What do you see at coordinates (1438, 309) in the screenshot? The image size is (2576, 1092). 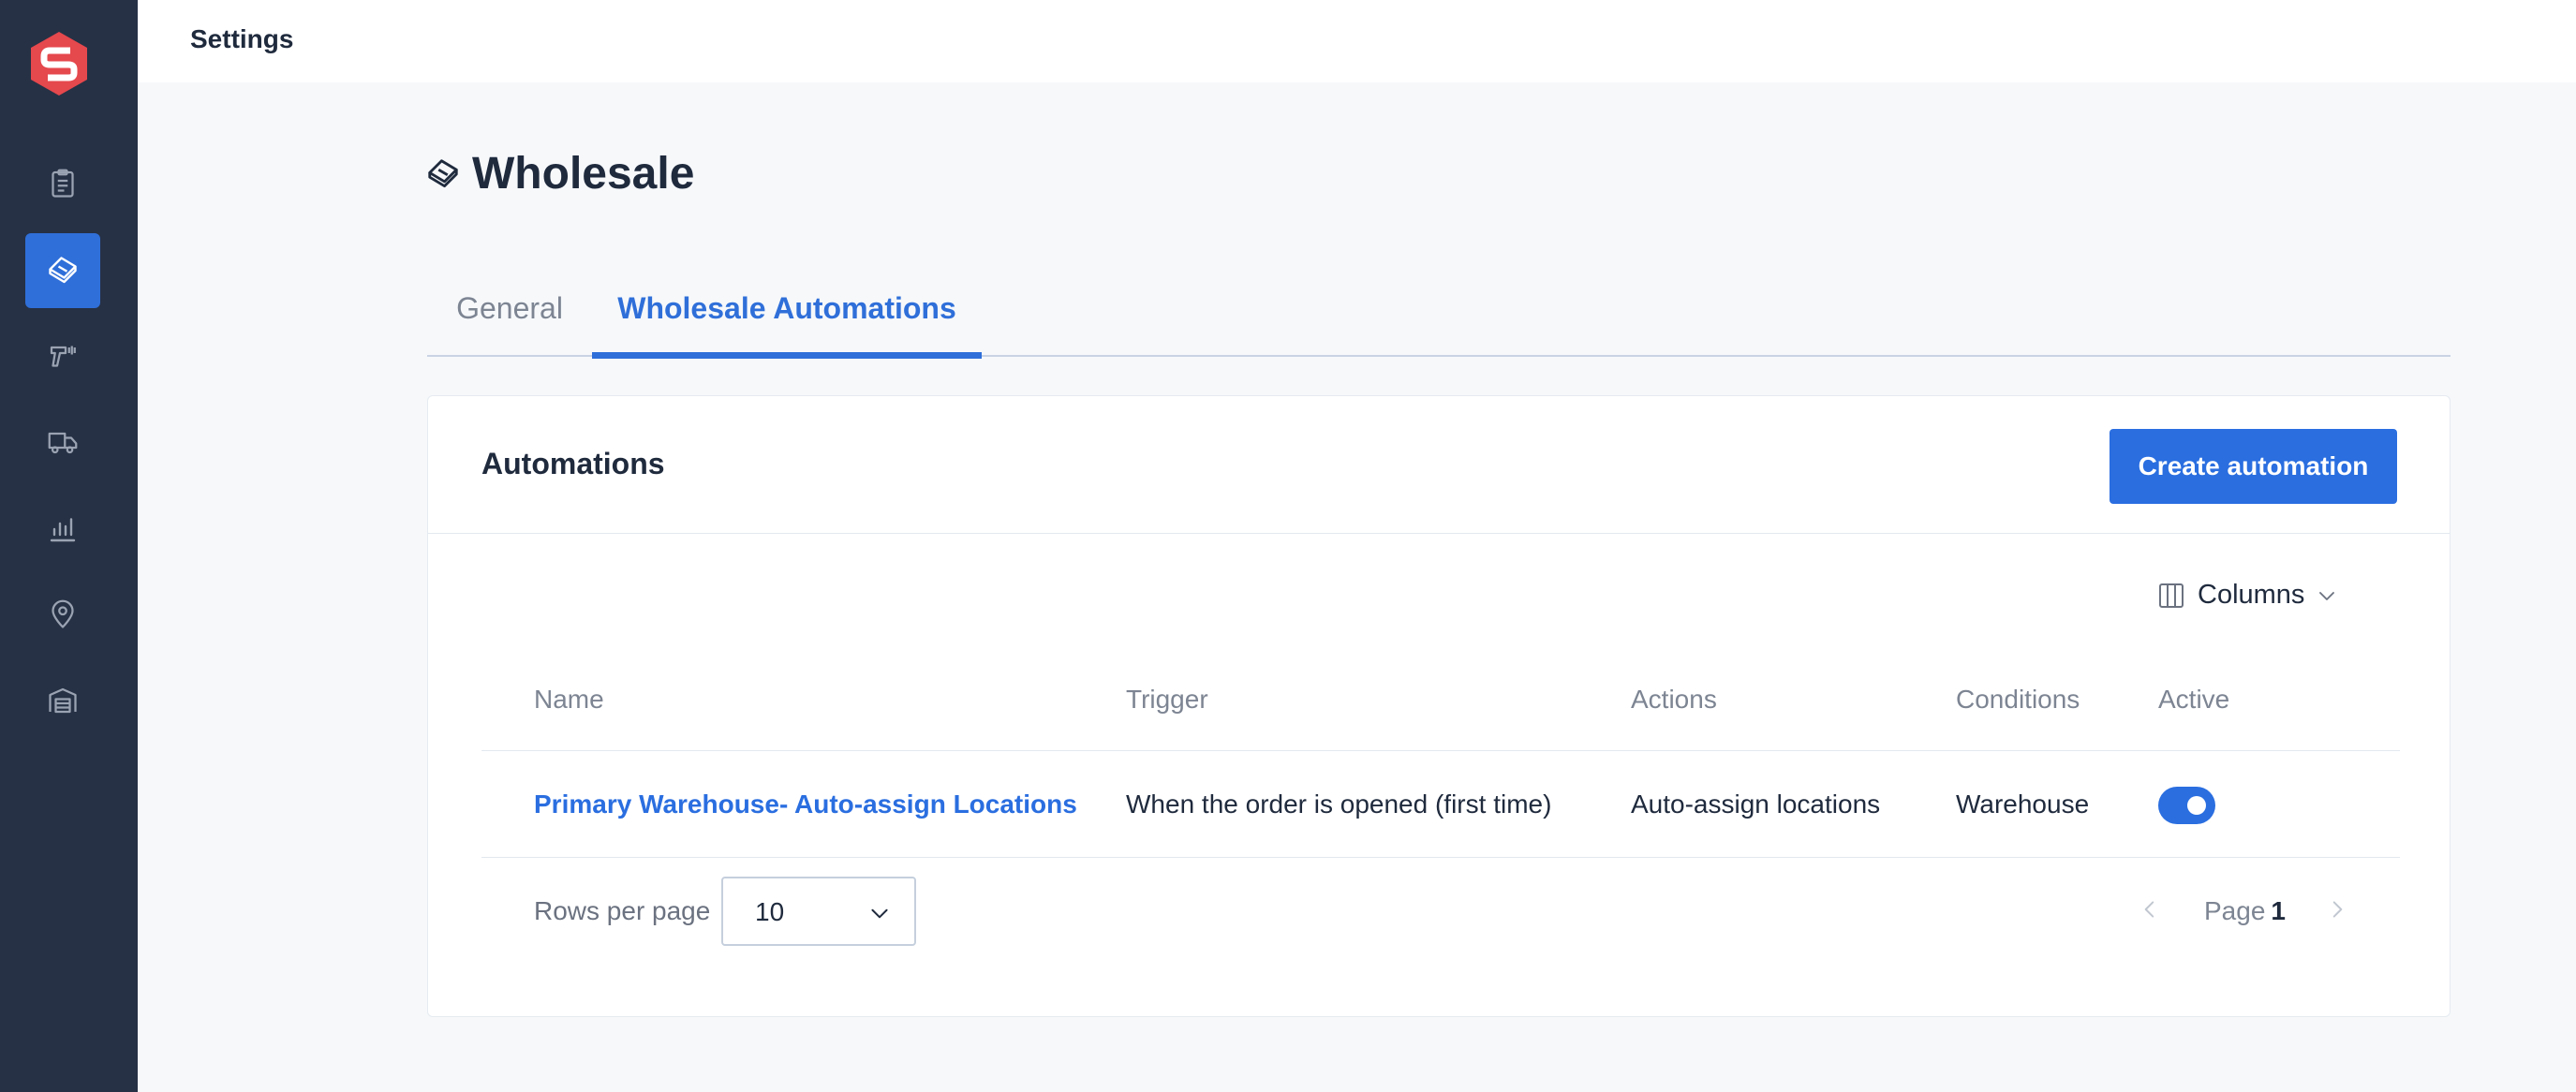 I see `tab-bar: General Wholesale Automations` at bounding box center [1438, 309].